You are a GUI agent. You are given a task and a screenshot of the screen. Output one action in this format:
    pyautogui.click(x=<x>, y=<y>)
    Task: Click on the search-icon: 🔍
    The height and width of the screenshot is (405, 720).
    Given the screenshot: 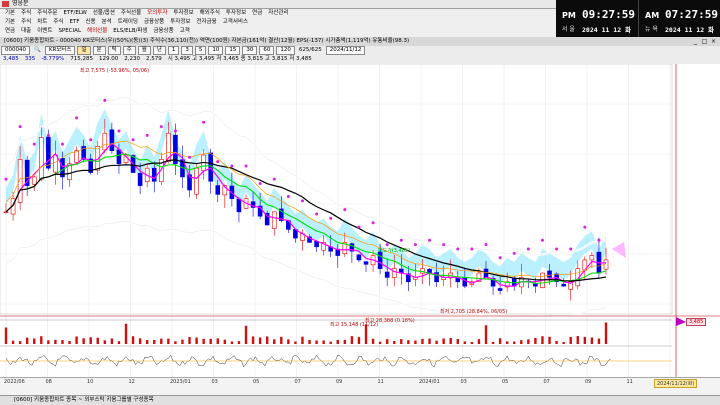 What is the action you would take?
    pyautogui.click(x=37, y=50)
    